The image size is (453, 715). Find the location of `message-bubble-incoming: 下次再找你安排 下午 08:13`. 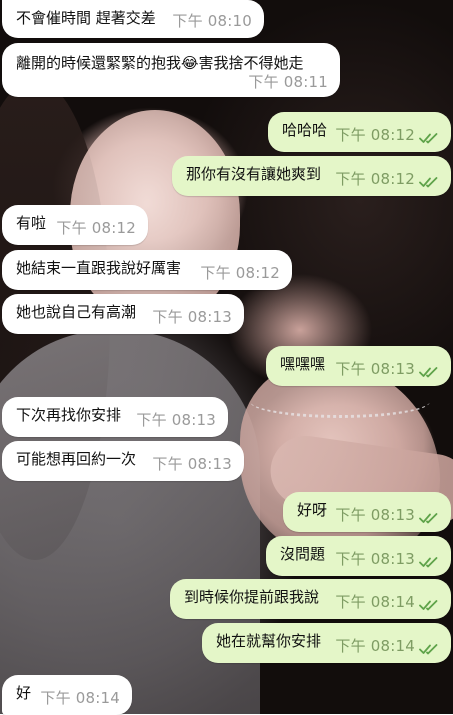

message-bubble-incoming: 下次再找你安排 下午 08:13 is located at coordinates (115, 417).